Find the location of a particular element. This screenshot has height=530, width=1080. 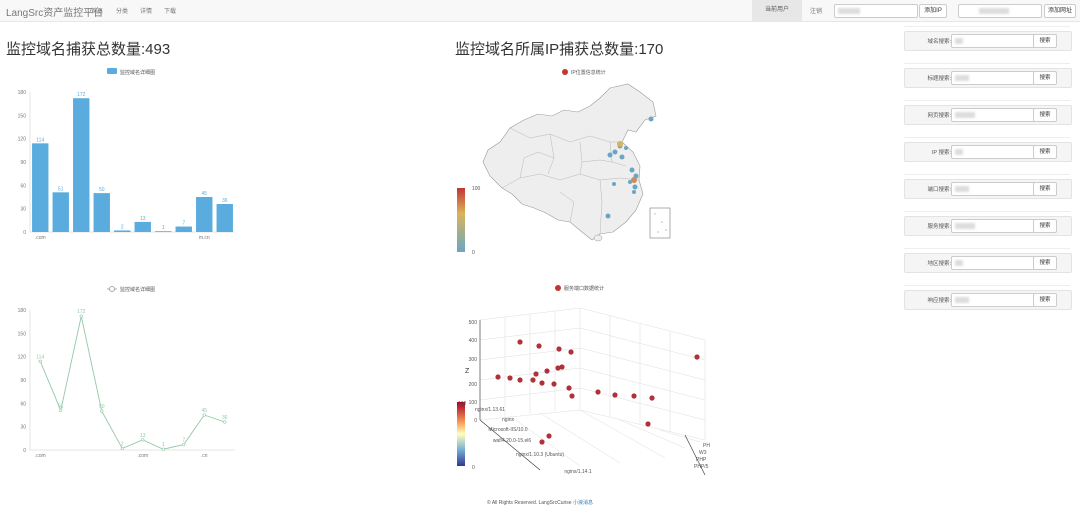

y-tick-label: 0 is located at coordinates (24, 233).